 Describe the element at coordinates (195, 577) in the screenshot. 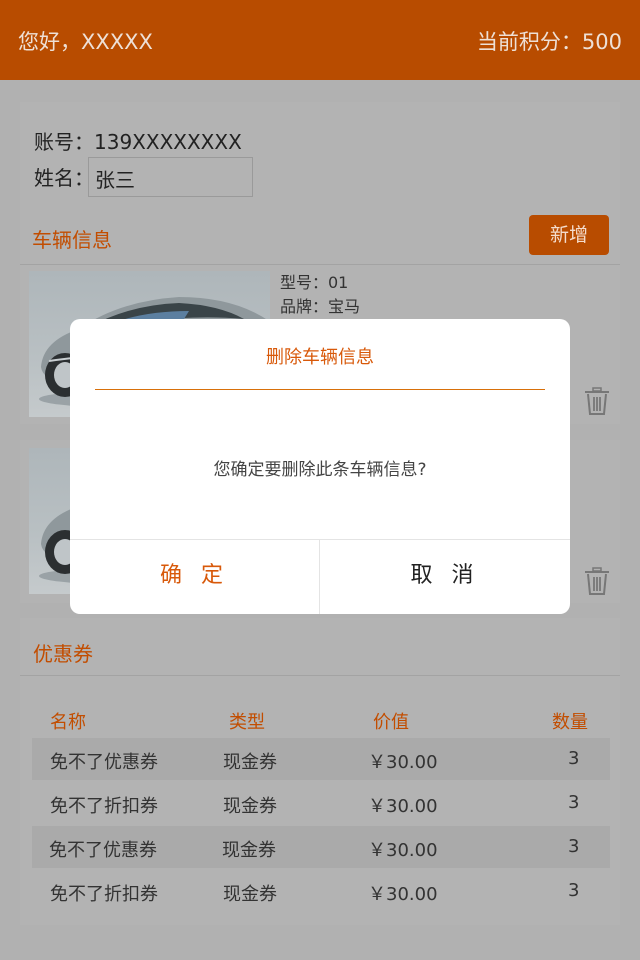

I see `confirm-button: 确 定` at that location.